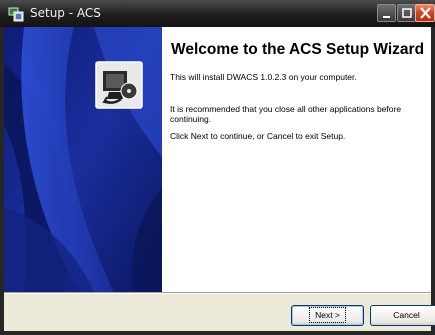 Image resolution: width=435 pixels, height=335 pixels. I want to click on close-button, so click(425, 13).